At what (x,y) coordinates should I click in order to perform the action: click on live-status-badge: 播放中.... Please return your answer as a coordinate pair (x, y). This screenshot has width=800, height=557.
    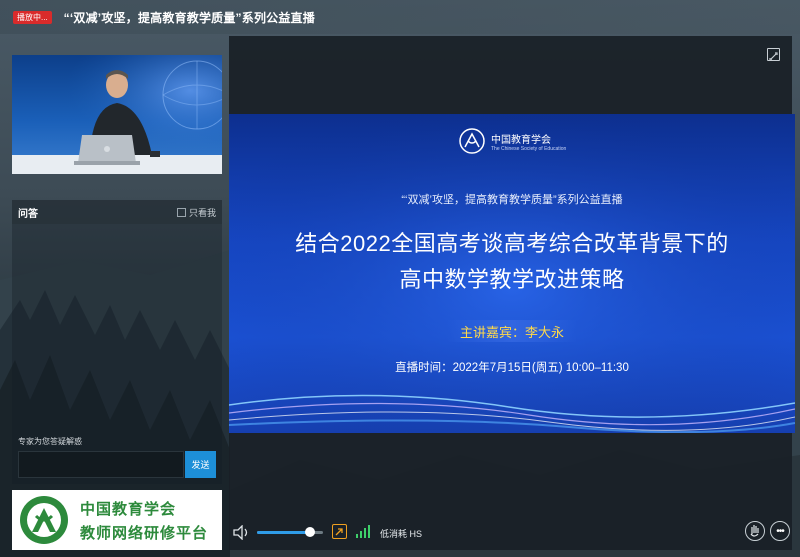
    Looking at the image, I should click on (32, 17).